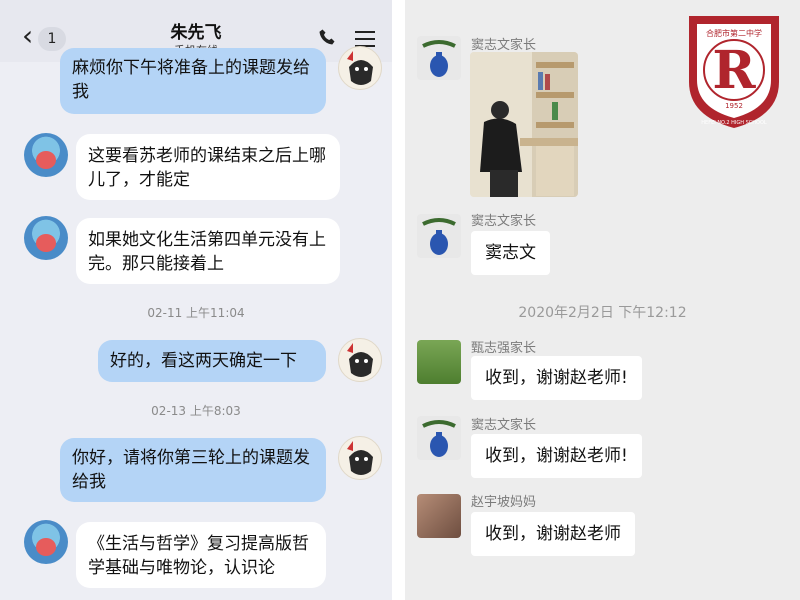  I want to click on menu-icon, so click(365, 39).